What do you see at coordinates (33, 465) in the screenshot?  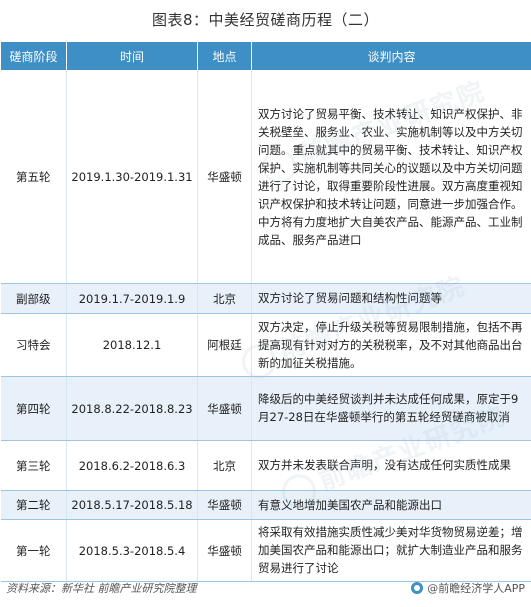 I see `stage-cell: 第三轮` at bounding box center [33, 465].